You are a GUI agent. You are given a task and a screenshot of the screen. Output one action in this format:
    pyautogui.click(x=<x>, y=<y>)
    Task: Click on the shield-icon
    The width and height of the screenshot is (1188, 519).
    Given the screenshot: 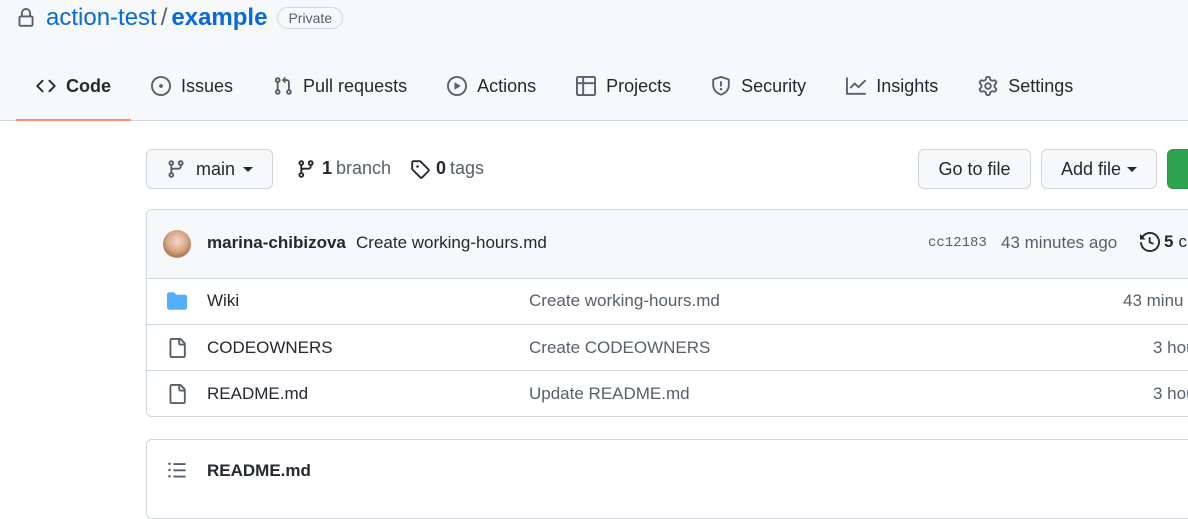 What is the action you would take?
    pyautogui.click(x=721, y=86)
    